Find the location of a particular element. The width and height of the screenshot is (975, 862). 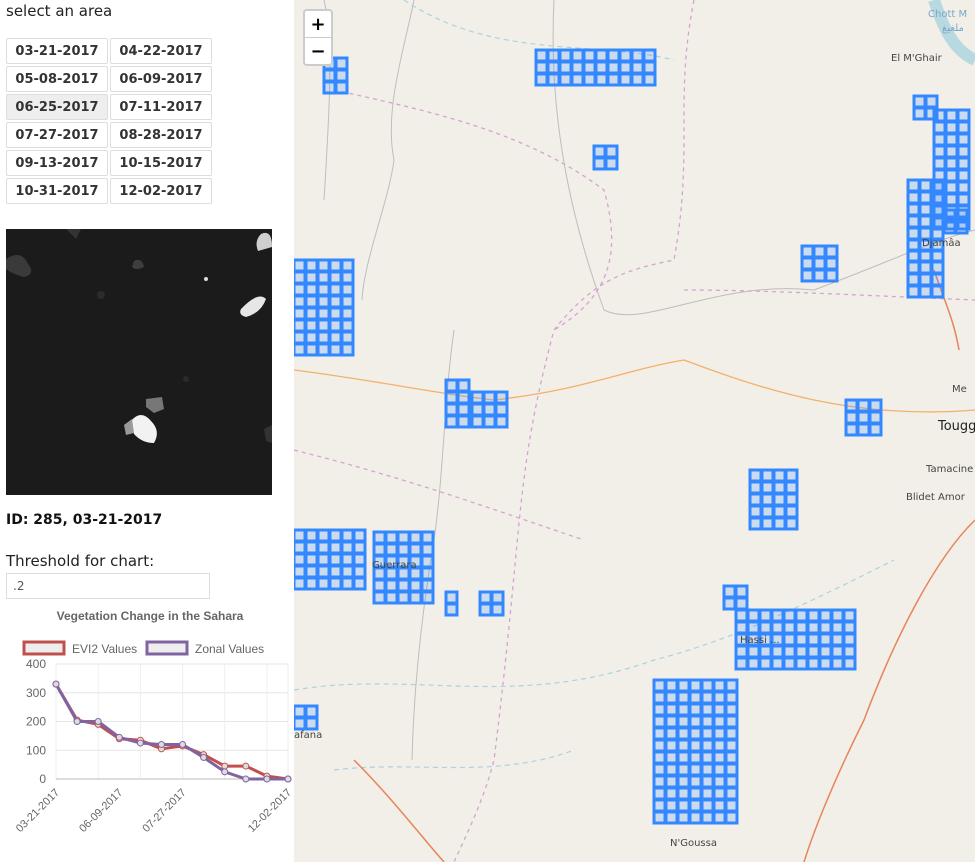

date-button-10-31-2017: 10-31-2017 is located at coordinates (57, 191).